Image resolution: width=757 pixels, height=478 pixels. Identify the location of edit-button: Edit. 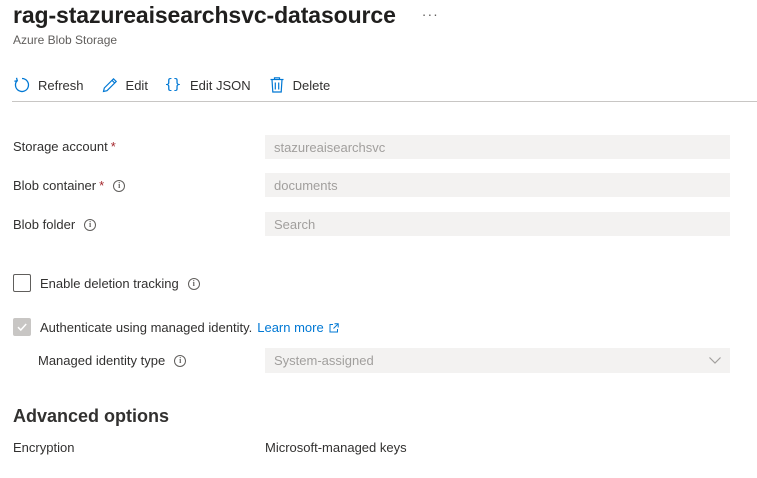
(124, 85).